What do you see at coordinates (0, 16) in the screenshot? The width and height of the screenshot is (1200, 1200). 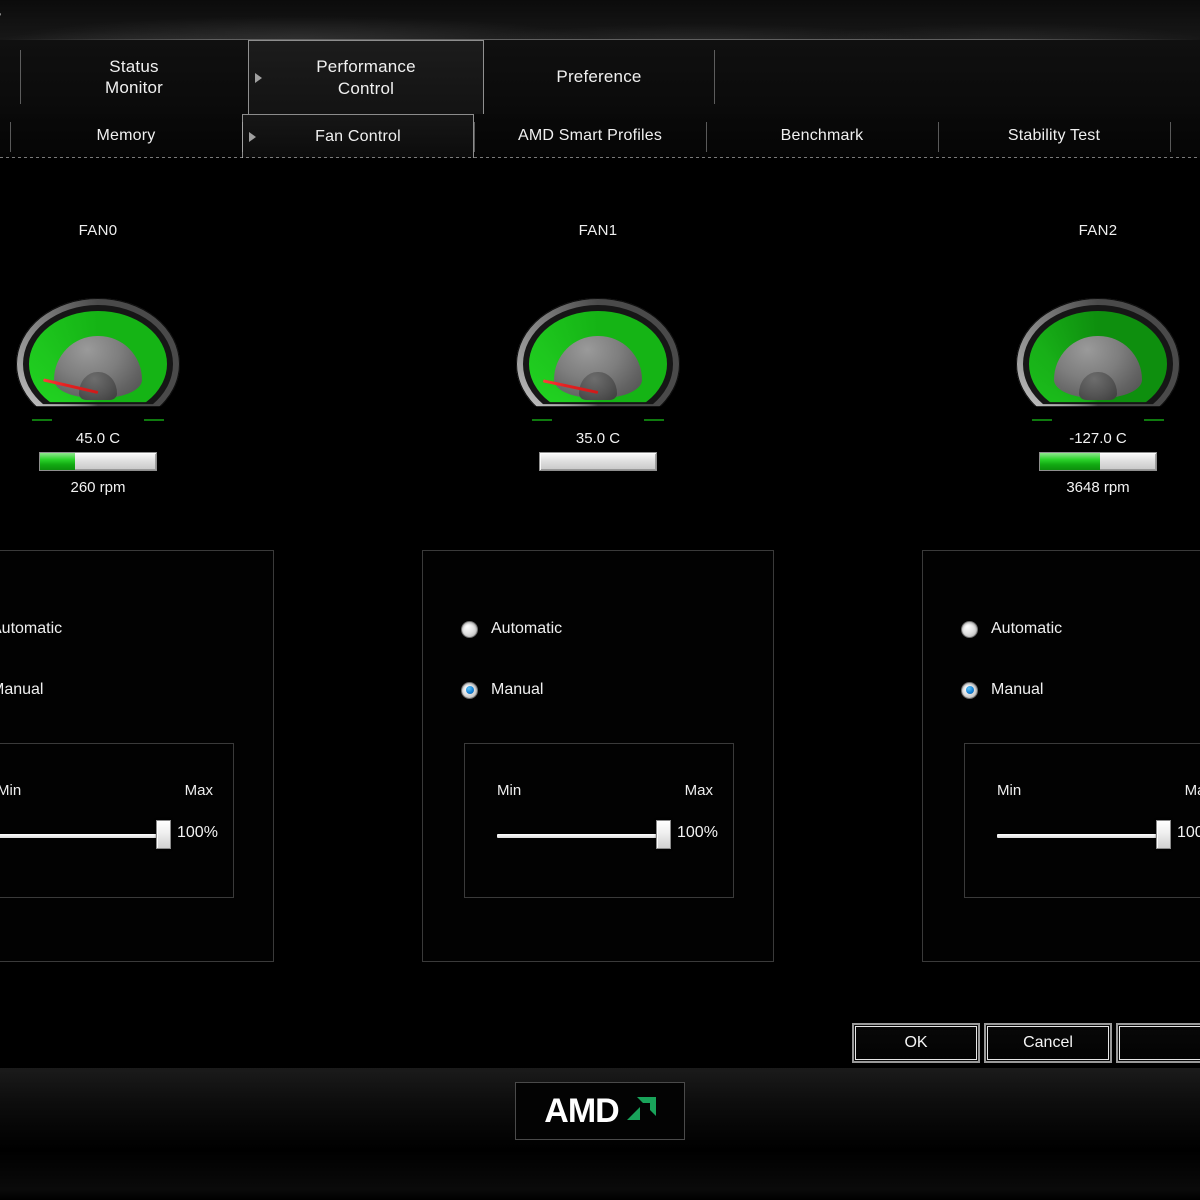 I see `header-clipped-title: y` at bounding box center [0, 16].